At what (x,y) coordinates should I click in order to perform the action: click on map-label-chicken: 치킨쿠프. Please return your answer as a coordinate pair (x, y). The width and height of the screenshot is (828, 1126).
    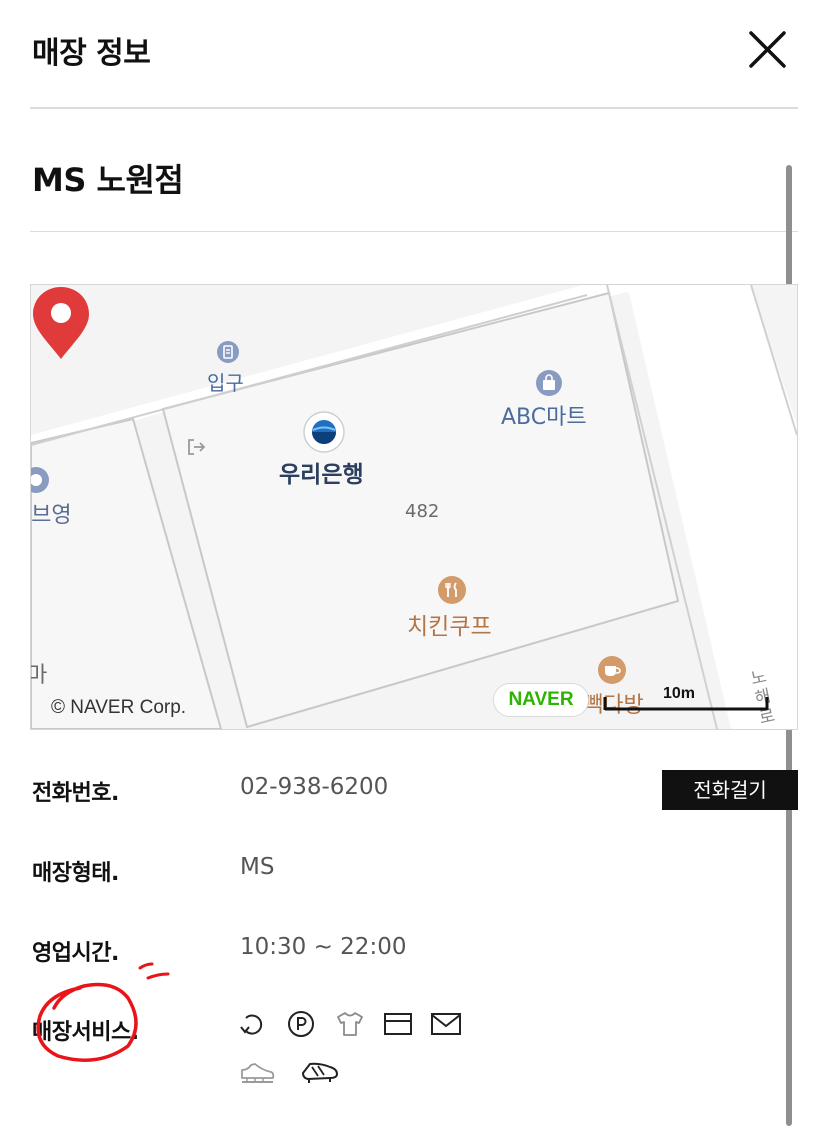
    Looking at the image, I should click on (449, 627).